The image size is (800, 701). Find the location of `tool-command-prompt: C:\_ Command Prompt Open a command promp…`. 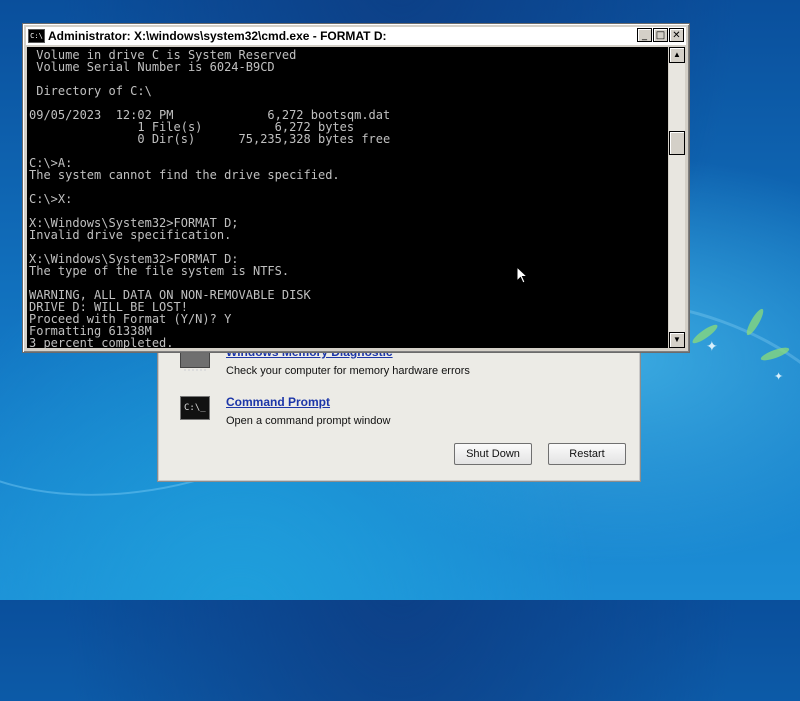

tool-command-prompt: C:\_ Command Prompt Open a command promp… is located at coordinates (285, 411).